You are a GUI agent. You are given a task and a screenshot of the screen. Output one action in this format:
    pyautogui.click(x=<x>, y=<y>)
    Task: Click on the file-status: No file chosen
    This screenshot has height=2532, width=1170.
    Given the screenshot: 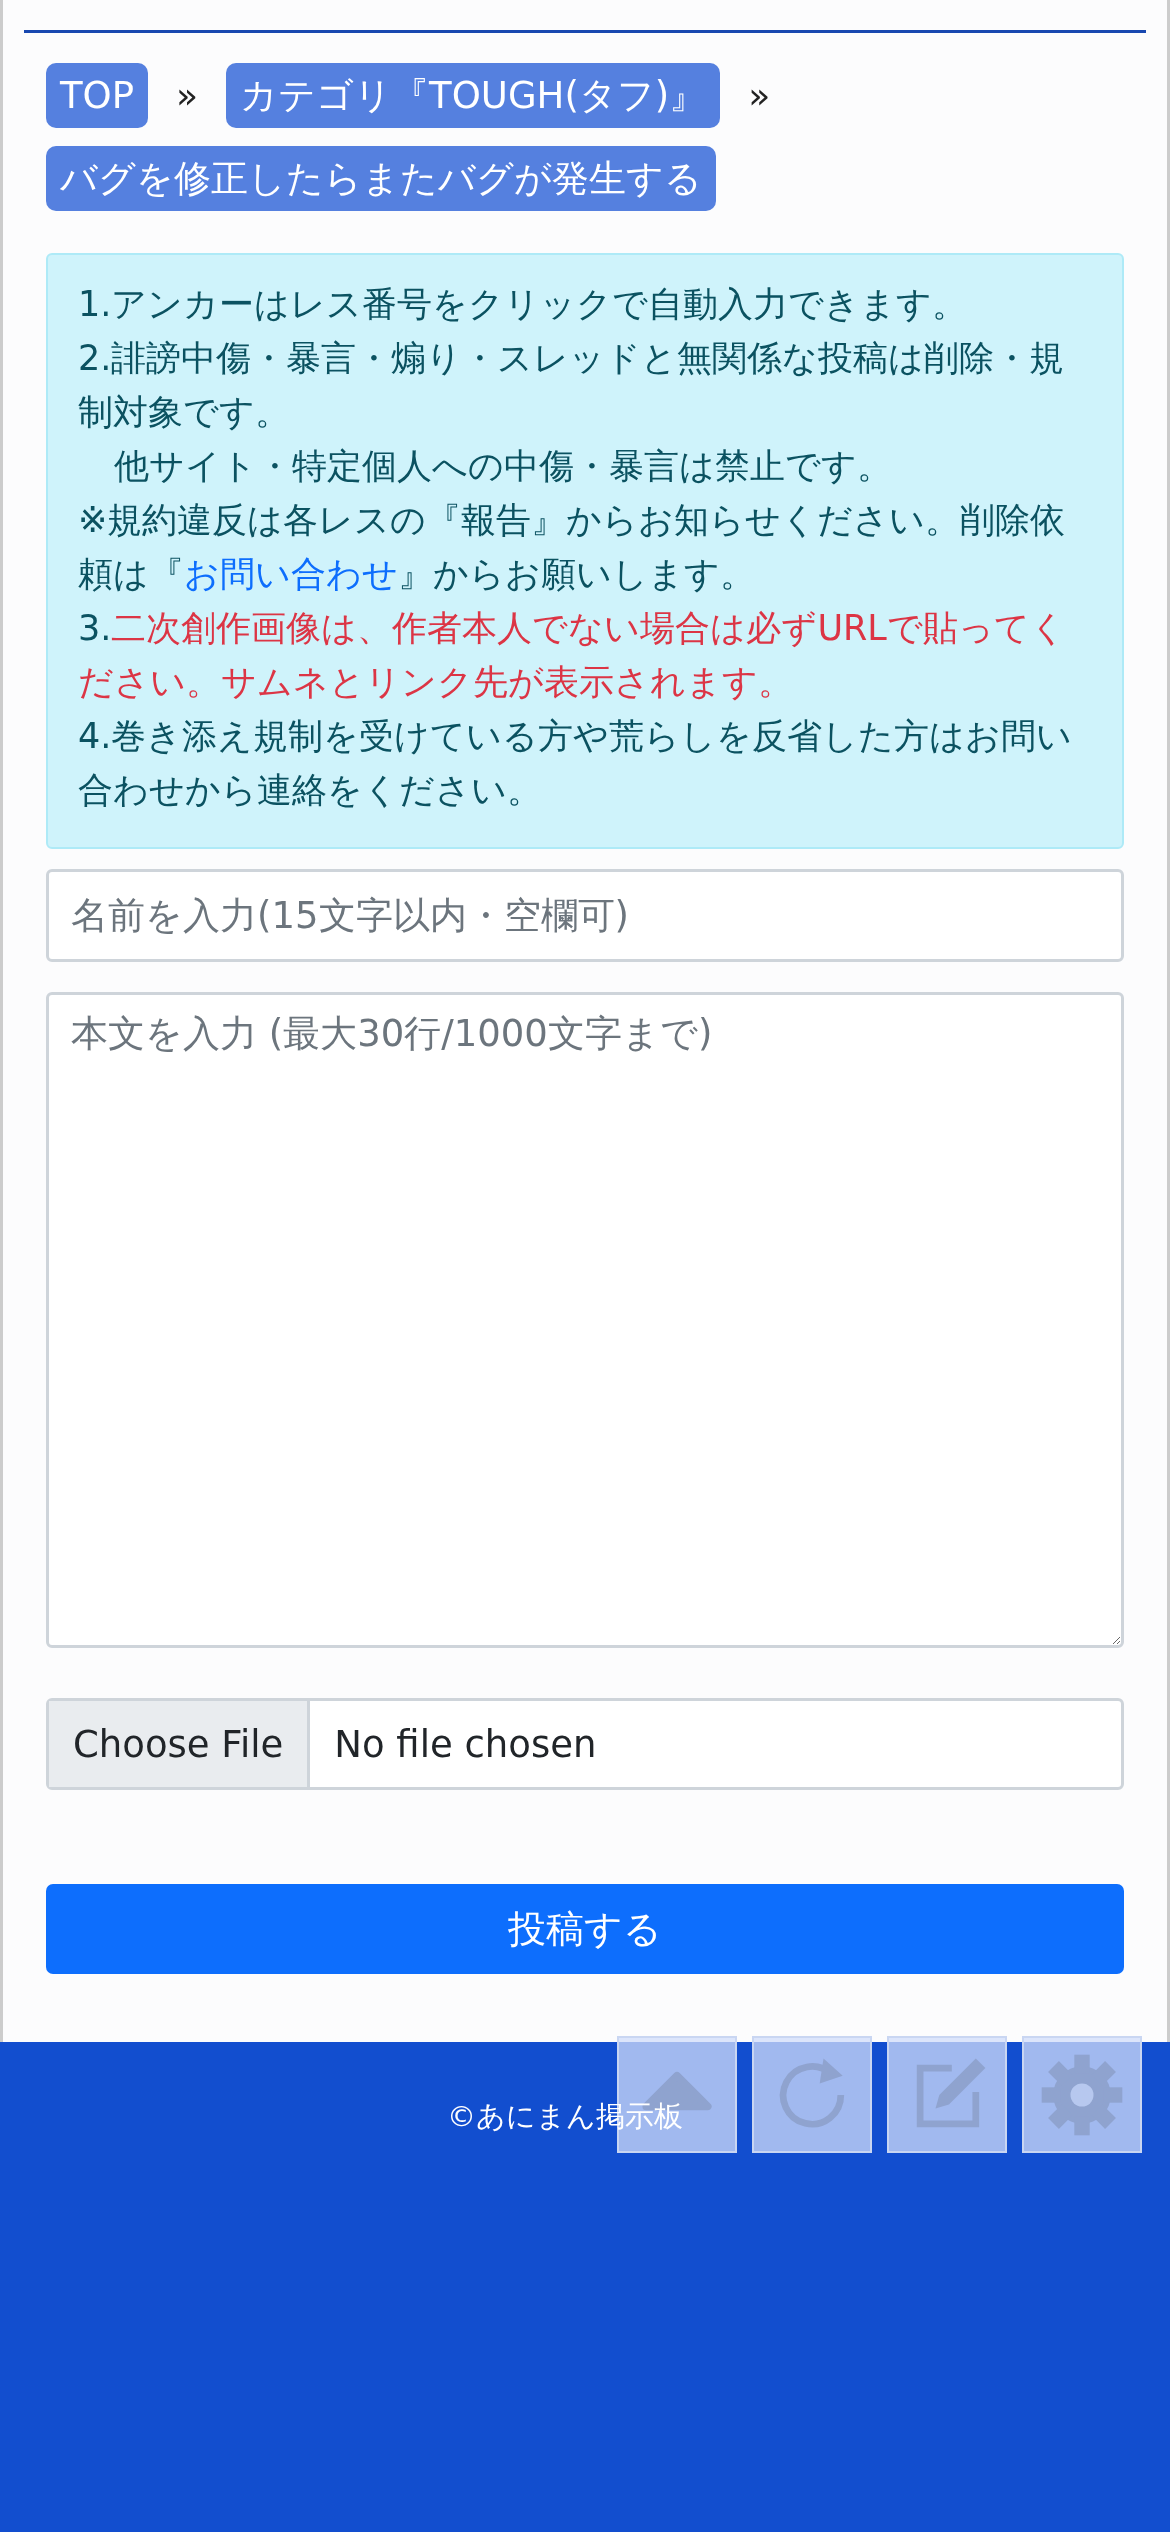 What is the action you would take?
    pyautogui.click(x=465, y=1744)
    